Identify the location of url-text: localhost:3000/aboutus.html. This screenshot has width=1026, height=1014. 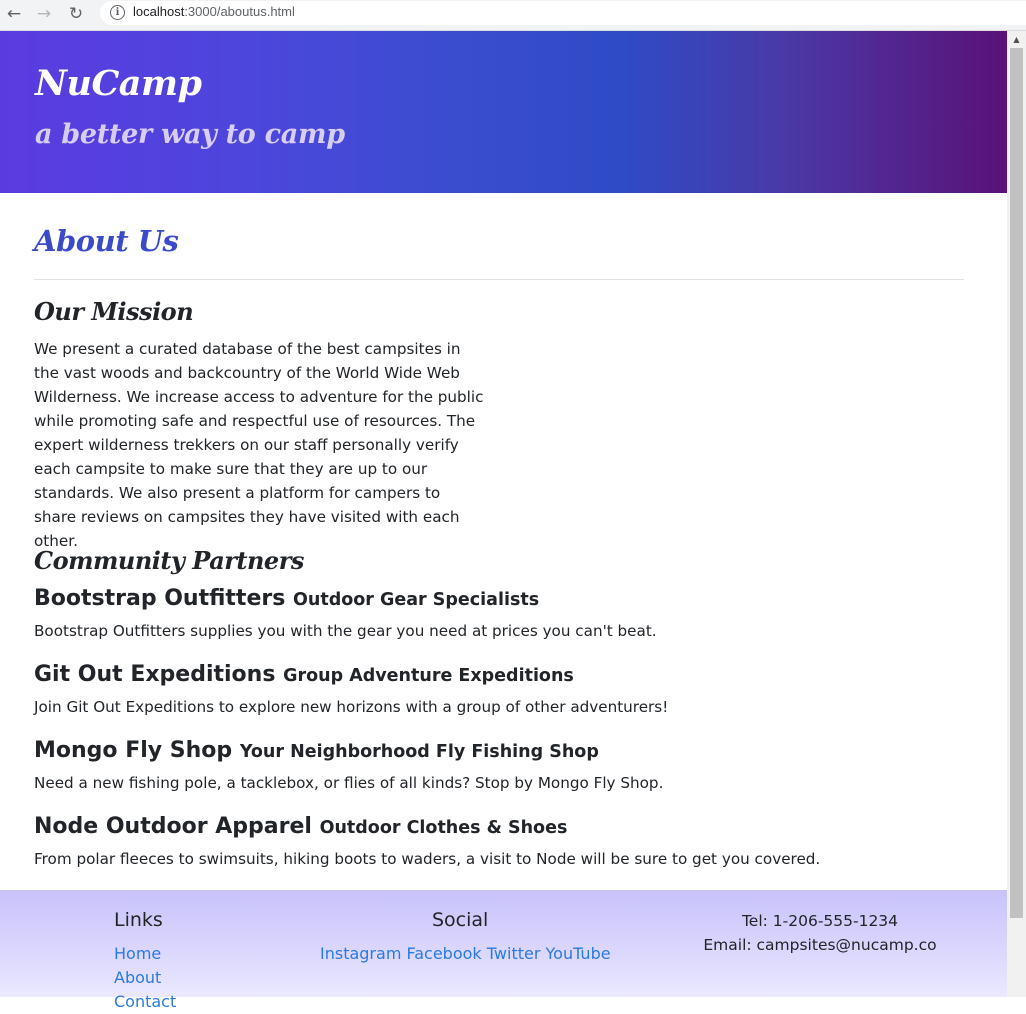
(214, 11).